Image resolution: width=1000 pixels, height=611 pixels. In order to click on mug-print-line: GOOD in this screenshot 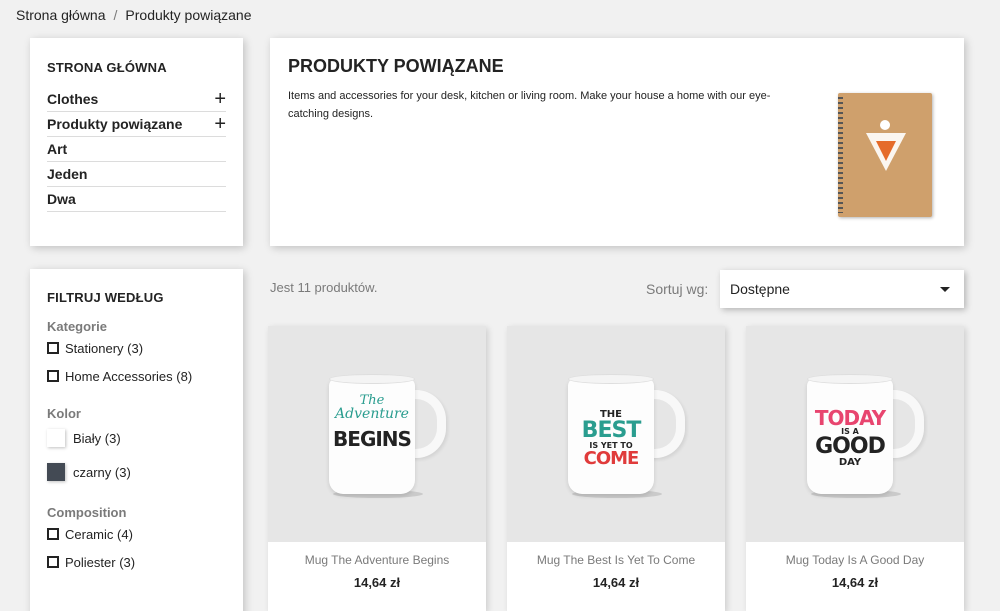, I will do `click(850, 446)`.